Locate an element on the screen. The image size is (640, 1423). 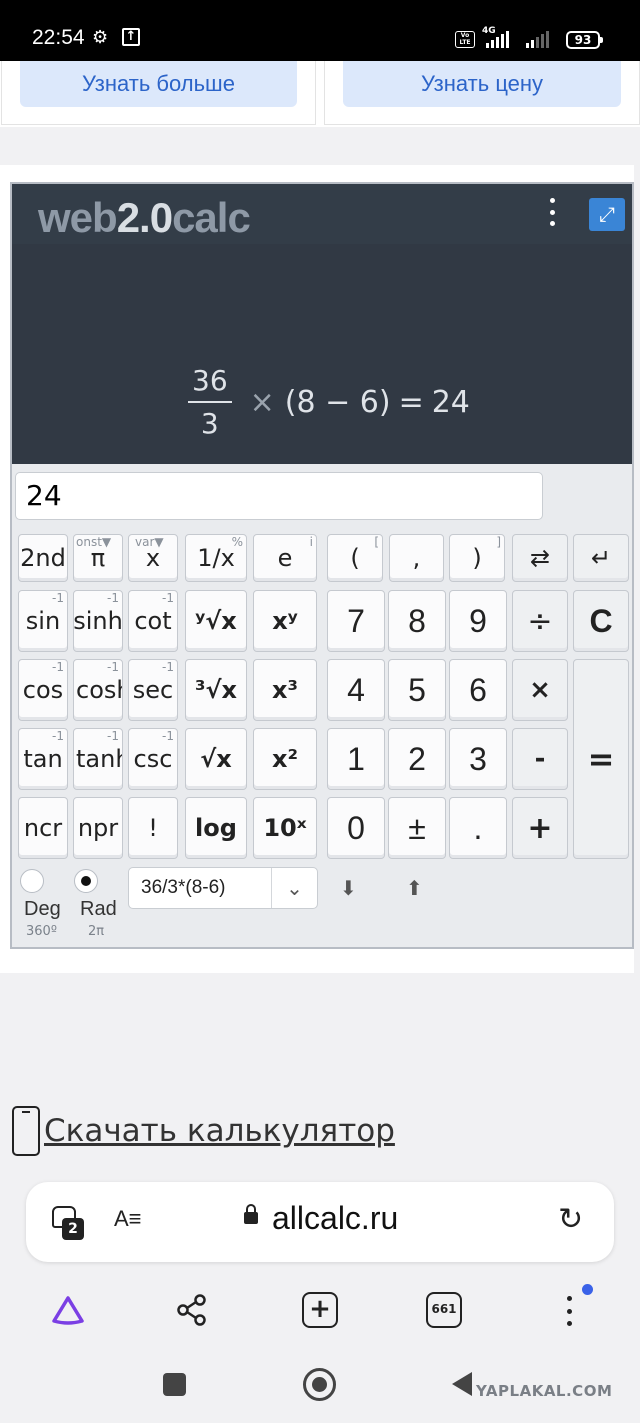
key-sqrt: √x is located at coordinates (216, 759).